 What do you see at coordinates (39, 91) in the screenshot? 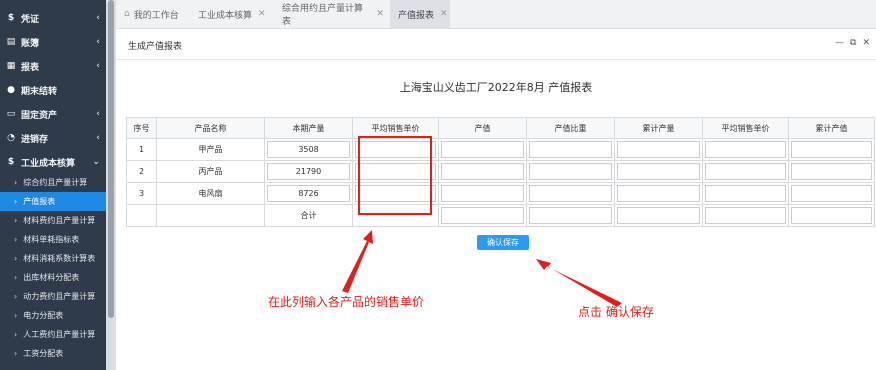
I see `sidebar-item-label: 期末结转` at bounding box center [39, 91].